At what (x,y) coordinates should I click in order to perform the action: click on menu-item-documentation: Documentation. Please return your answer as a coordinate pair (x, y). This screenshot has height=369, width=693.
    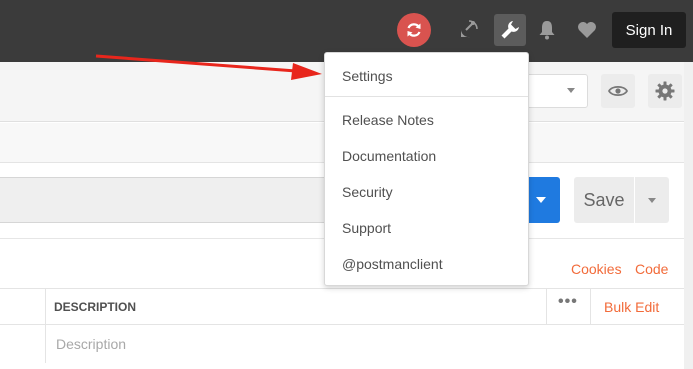
    Looking at the image, I should click on (426, 156).